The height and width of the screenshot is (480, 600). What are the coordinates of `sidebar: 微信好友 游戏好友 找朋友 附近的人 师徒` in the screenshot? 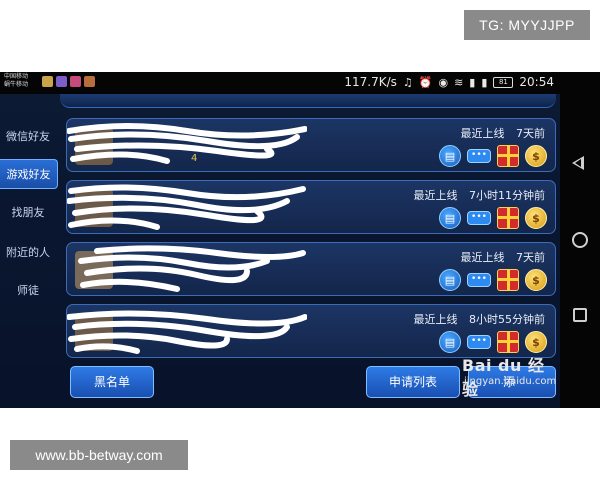 It's located at (29, 227).